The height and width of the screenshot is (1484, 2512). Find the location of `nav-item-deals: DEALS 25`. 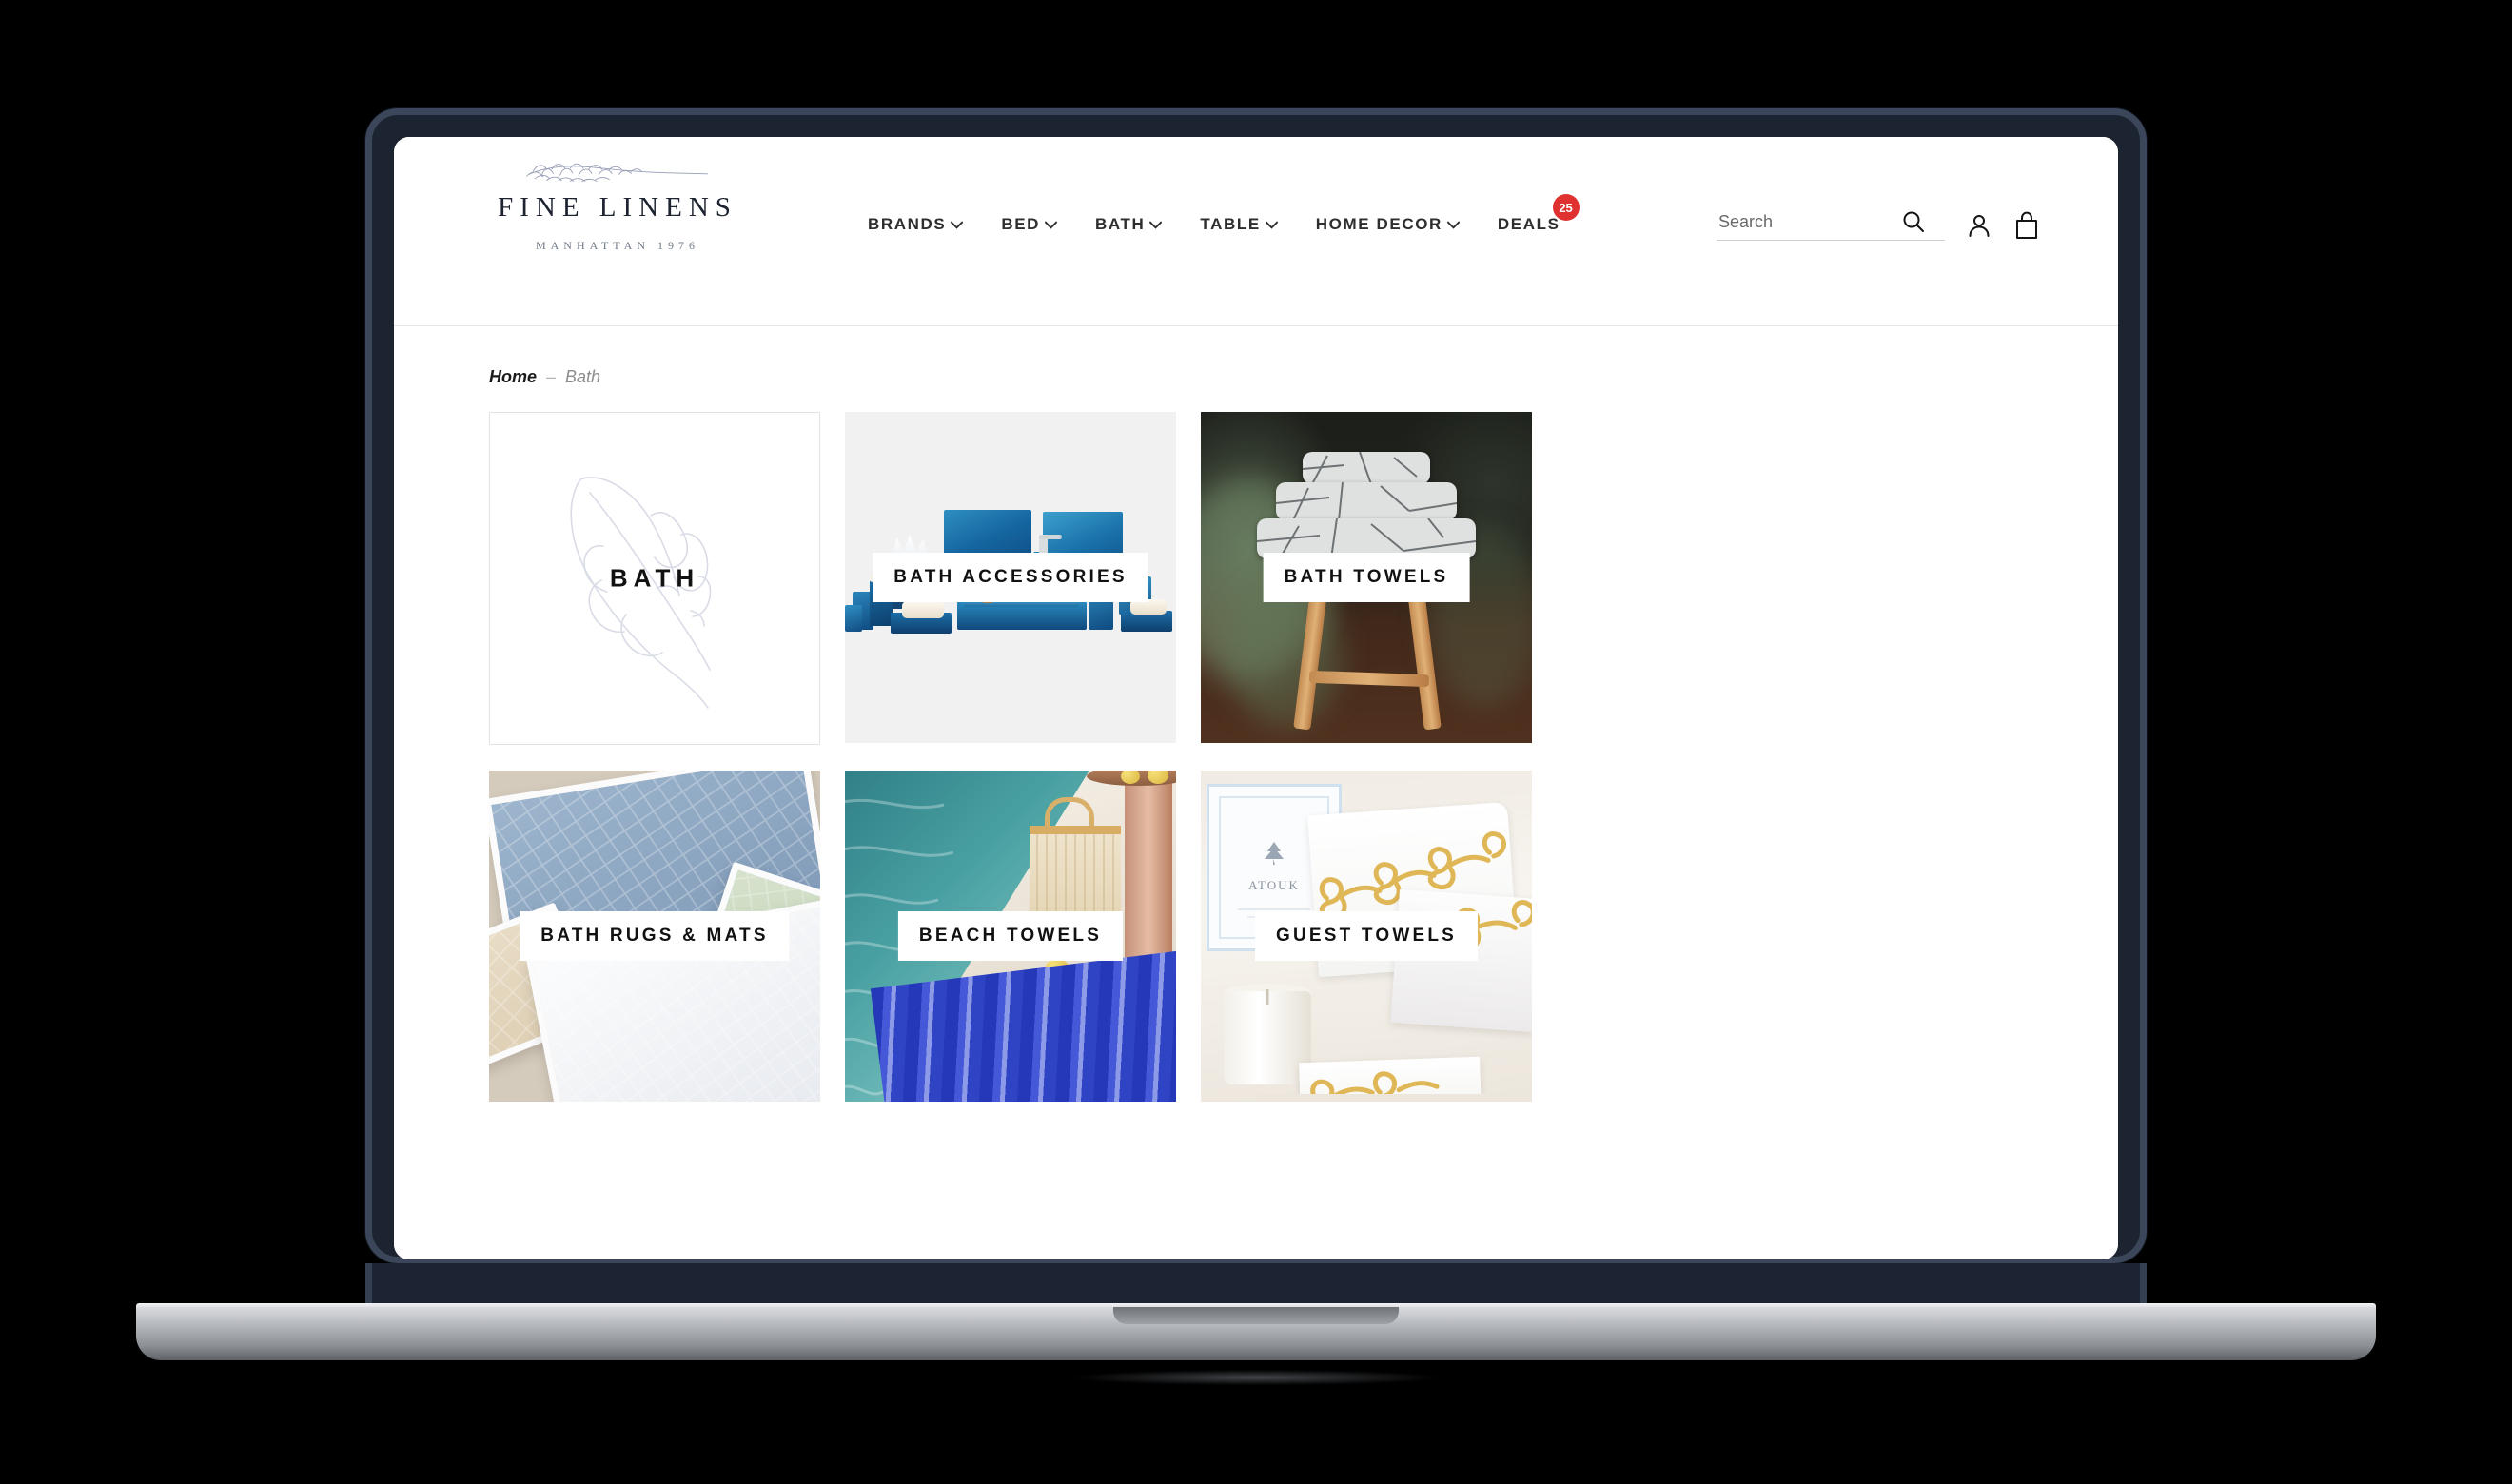

nav-item-deals: DEALS 25 is located at coordinates (1538, 214).